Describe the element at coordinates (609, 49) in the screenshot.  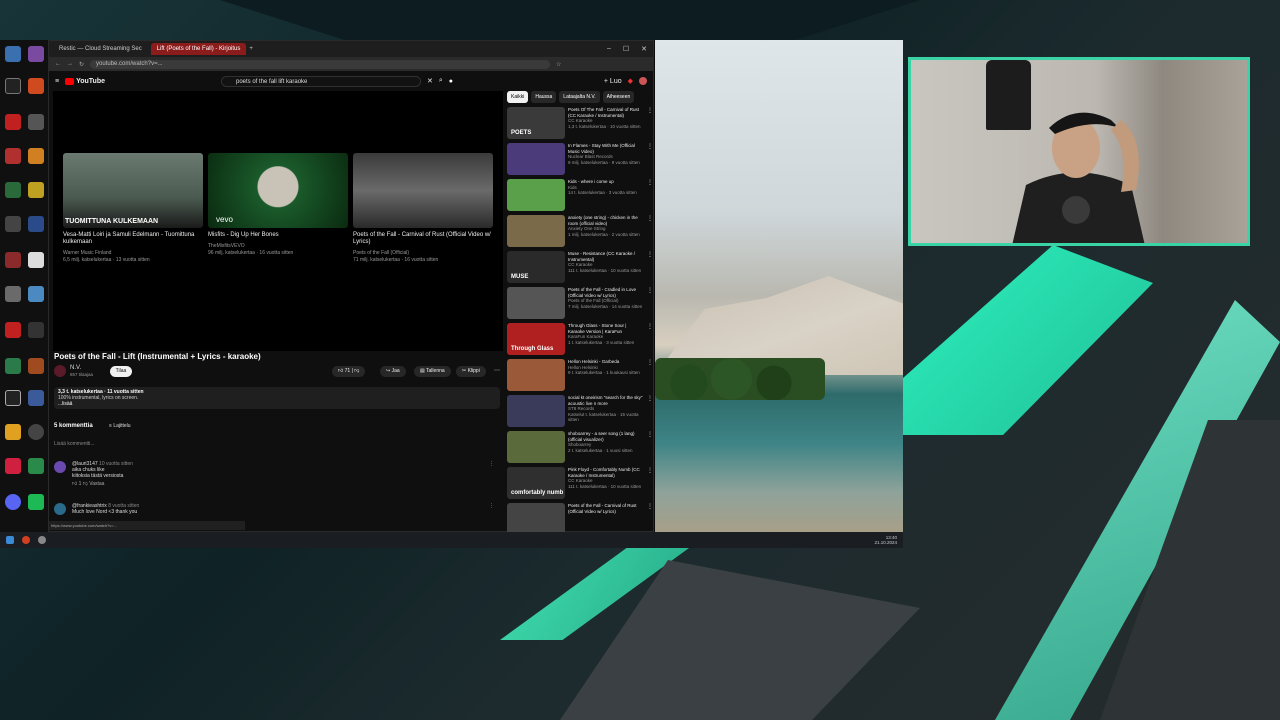
I see `minimize-button: –` at that location.